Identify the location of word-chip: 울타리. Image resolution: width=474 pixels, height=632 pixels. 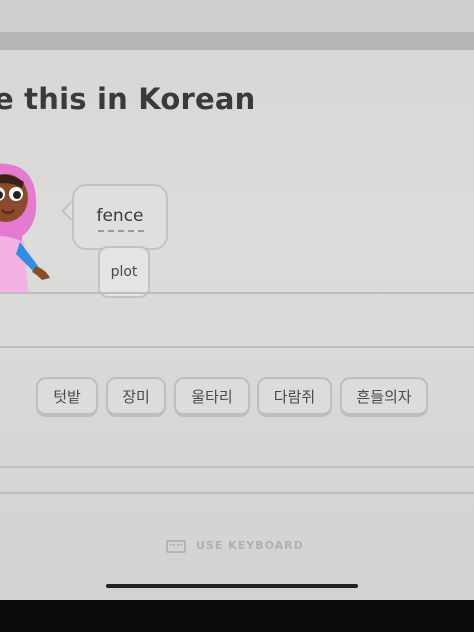
(212, 397).